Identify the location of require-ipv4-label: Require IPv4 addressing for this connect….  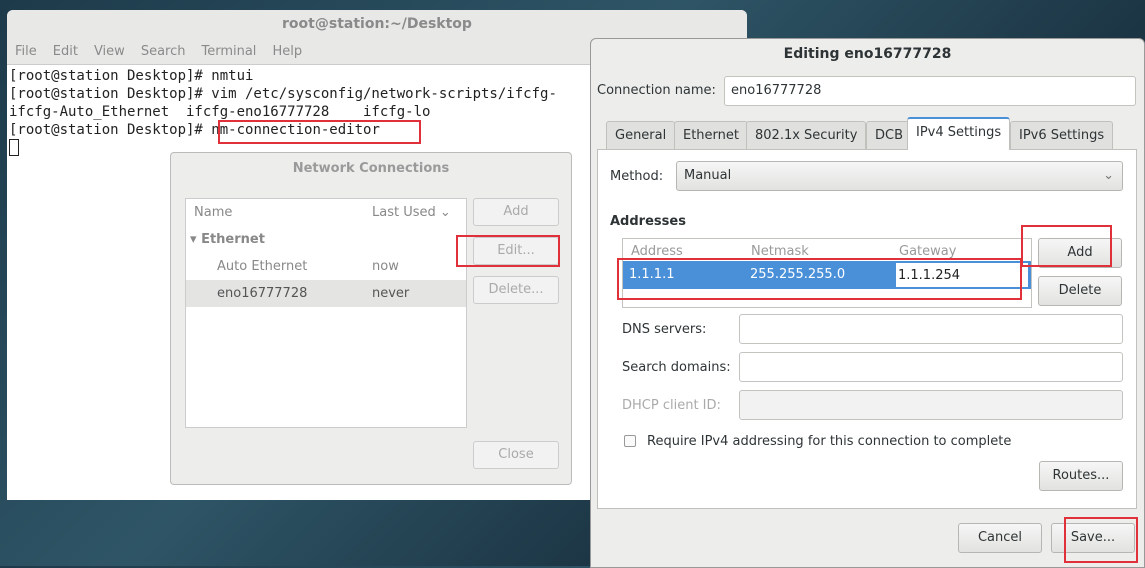
(829, 441).